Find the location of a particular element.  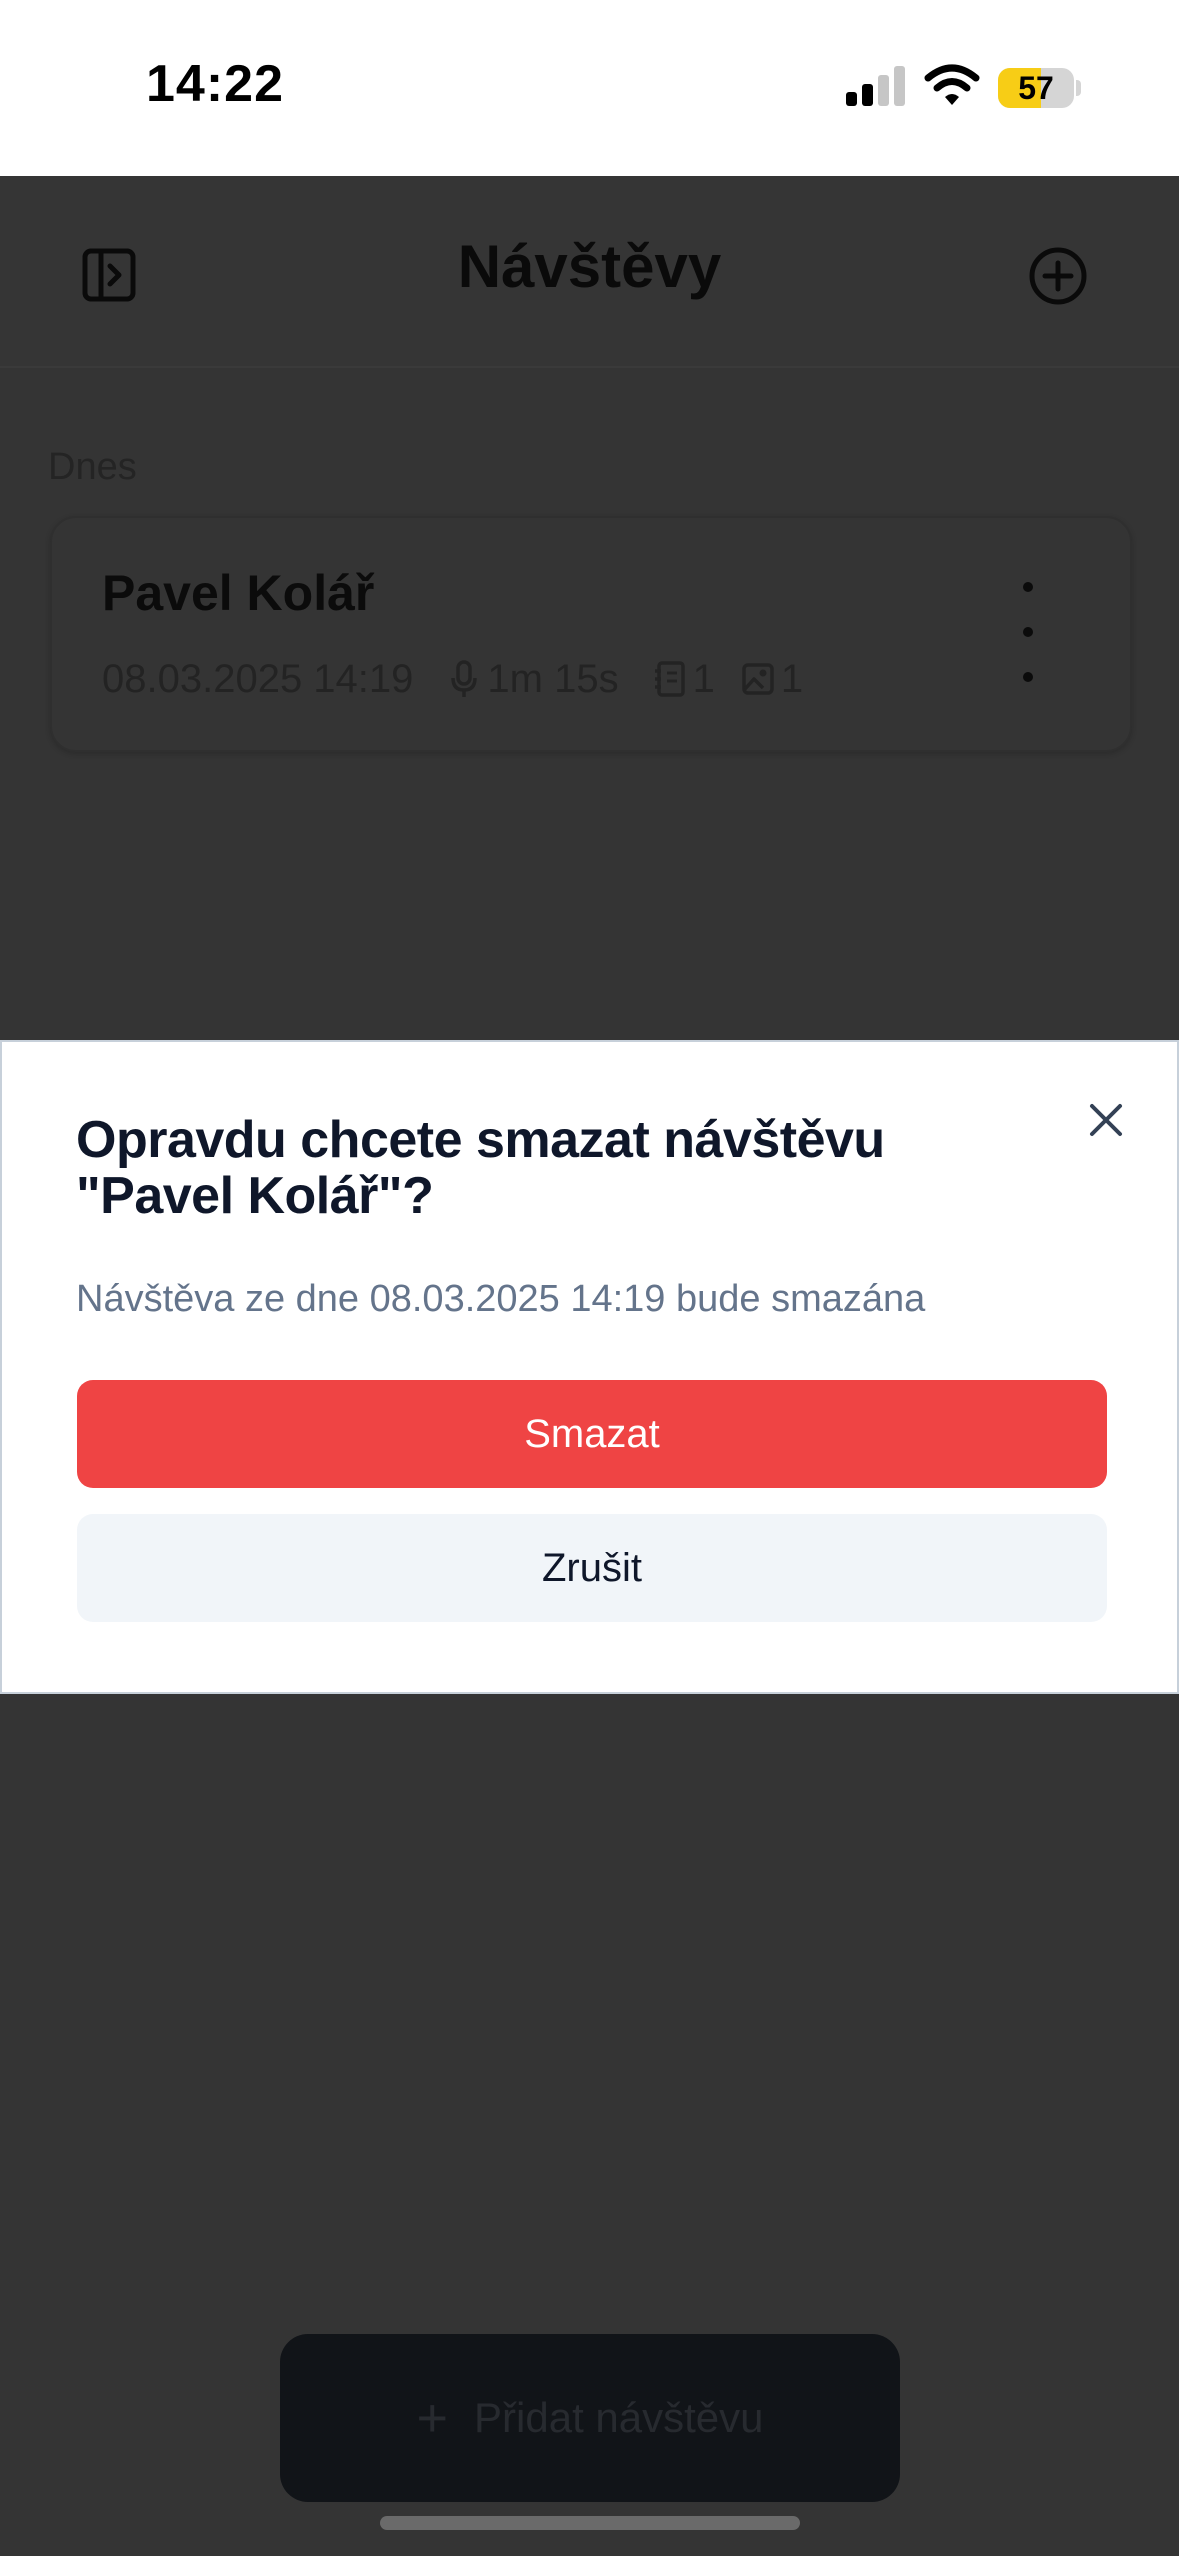

header: Návštěvy is located at coordinates (589, 272).